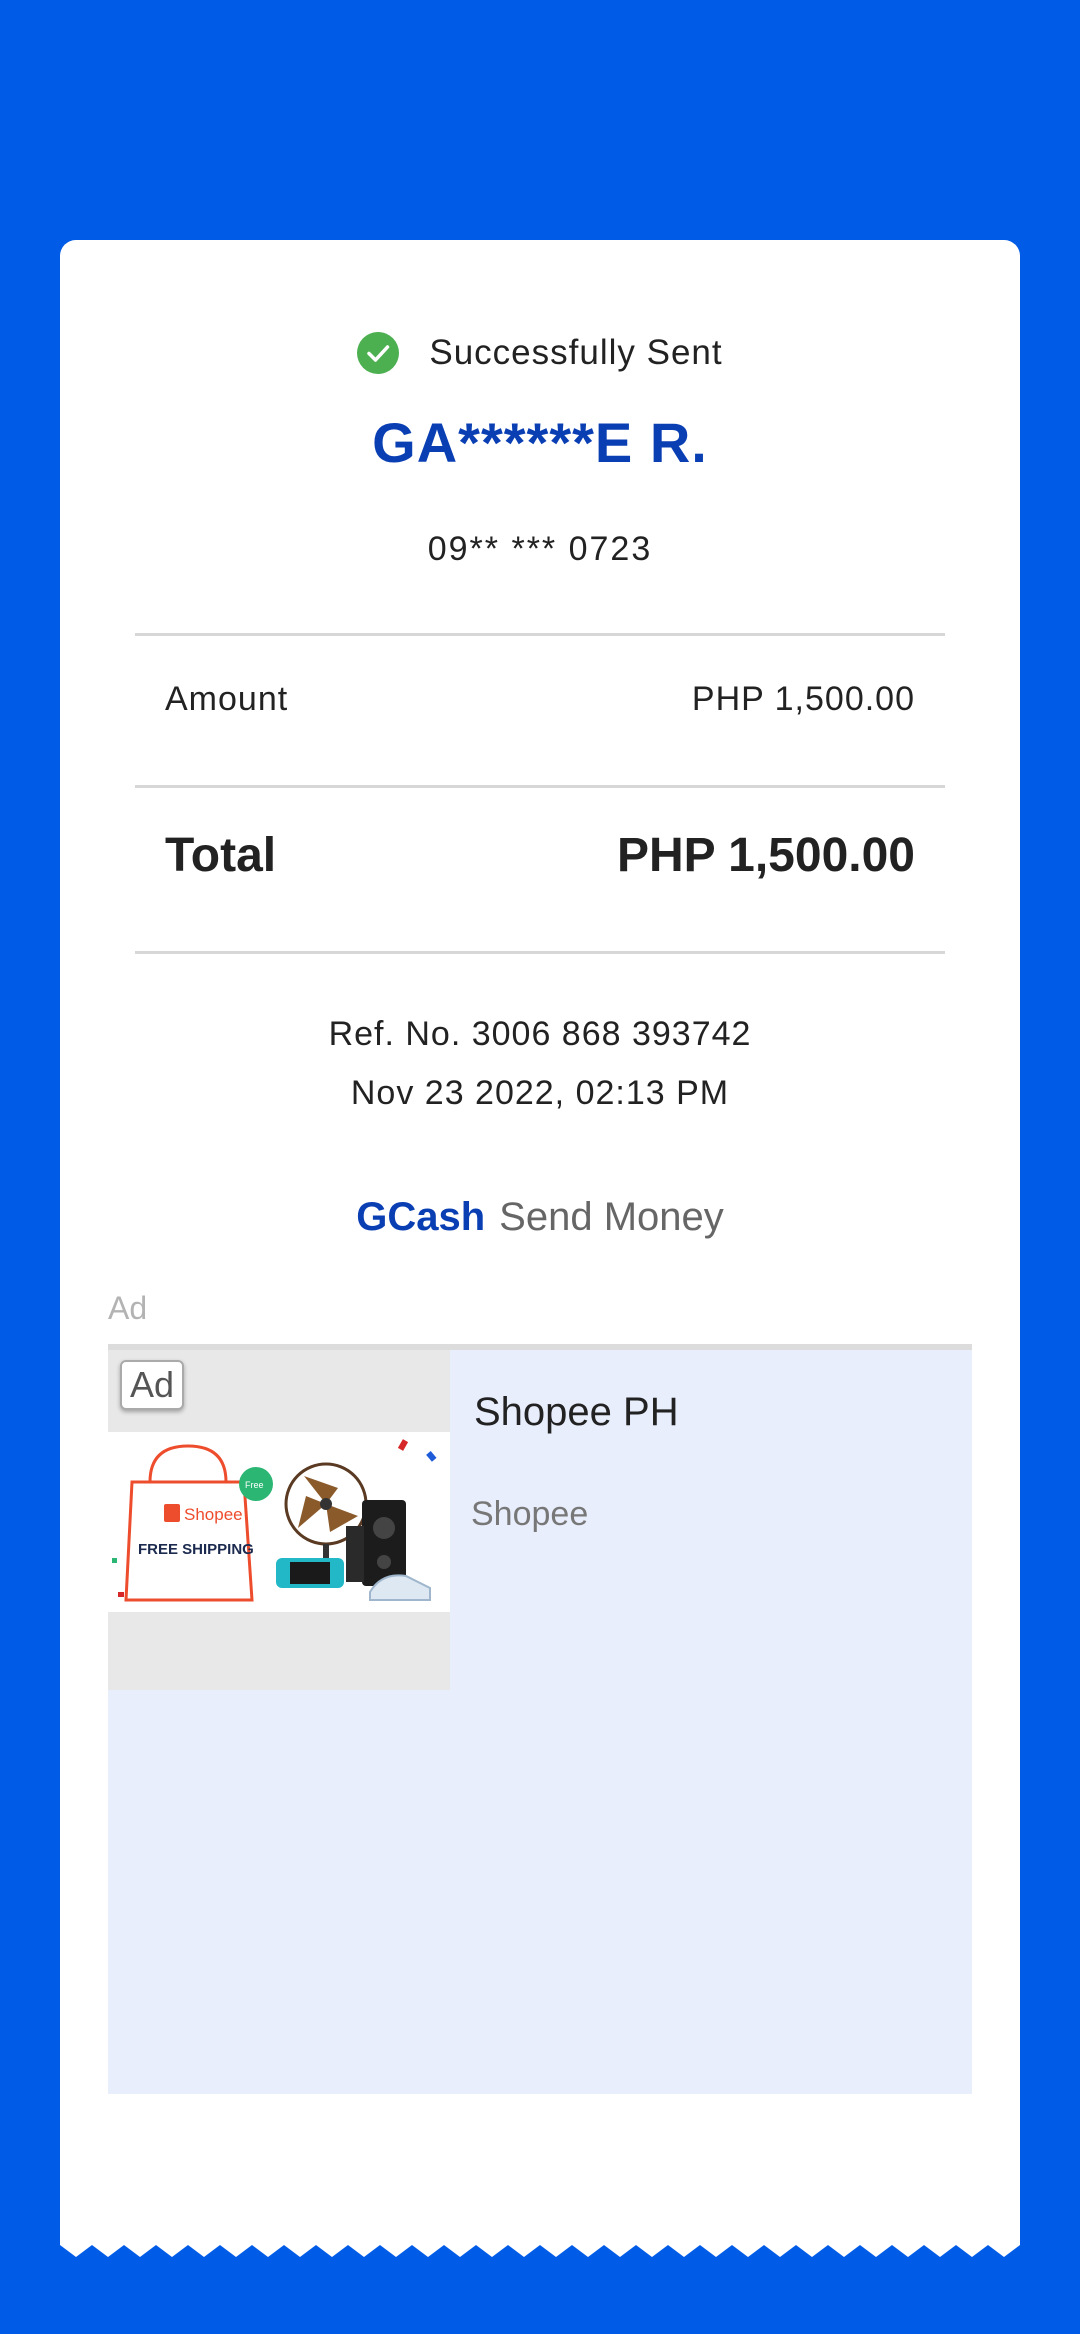 This screenshot has height=2334, width=1080. What do you see at coordinates (421, 1217) in the screenshot?
I see `gcash-logo: GCash` at bounding box center [421, 1217].